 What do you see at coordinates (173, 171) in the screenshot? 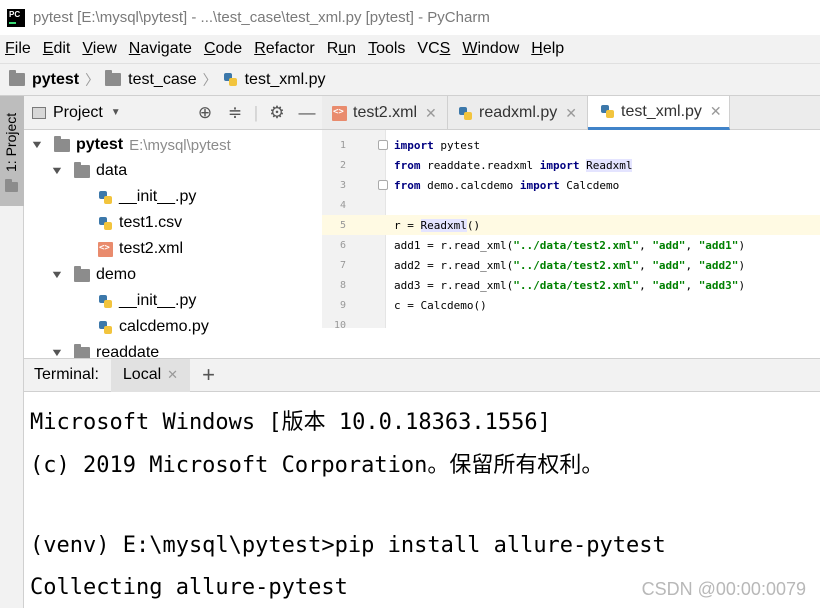
I see `tree-item: ▼ data` at bounding box center [173, 171].